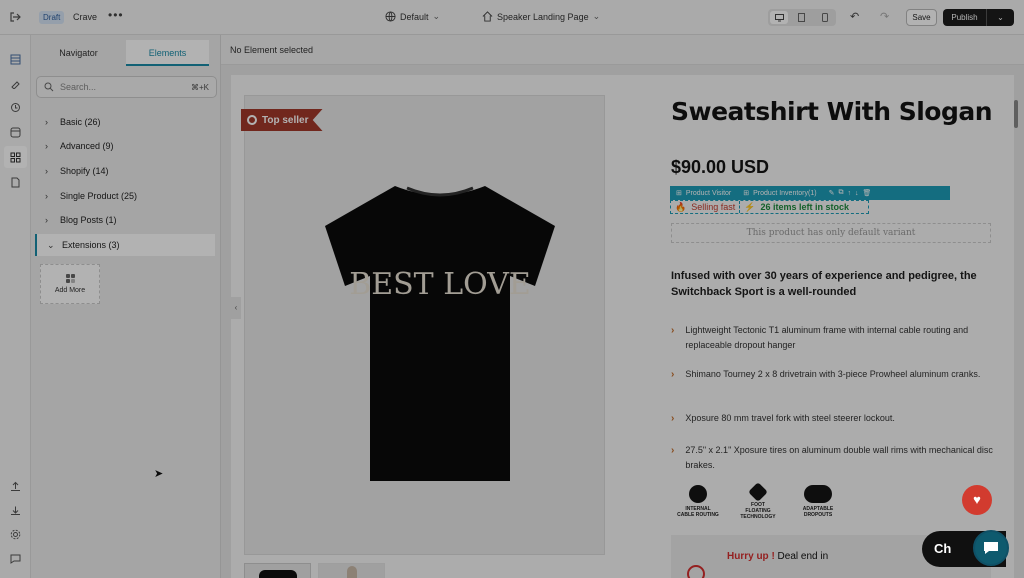 The width and height of the screenshot is (1024, 578). Describe the element at coordinates (116, 15) in the screenshot. I see `more-menu-icon: •••` at that location.